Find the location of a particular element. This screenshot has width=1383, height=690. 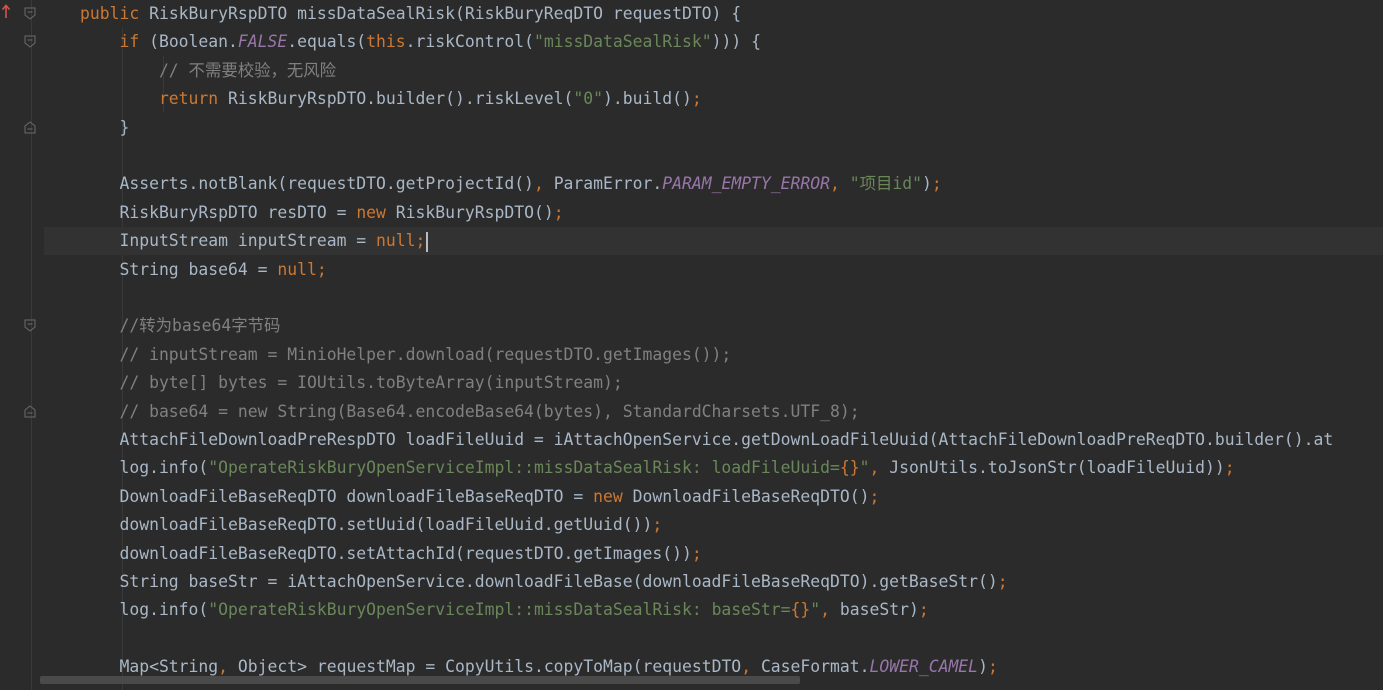

code-token: String base64 = is located at coordinates (179, 269).